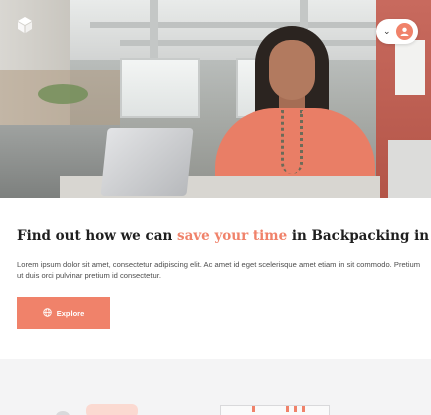 The width and height of the screenshot is (431, 415). I want to click on hero-plant, so click(63, 94).